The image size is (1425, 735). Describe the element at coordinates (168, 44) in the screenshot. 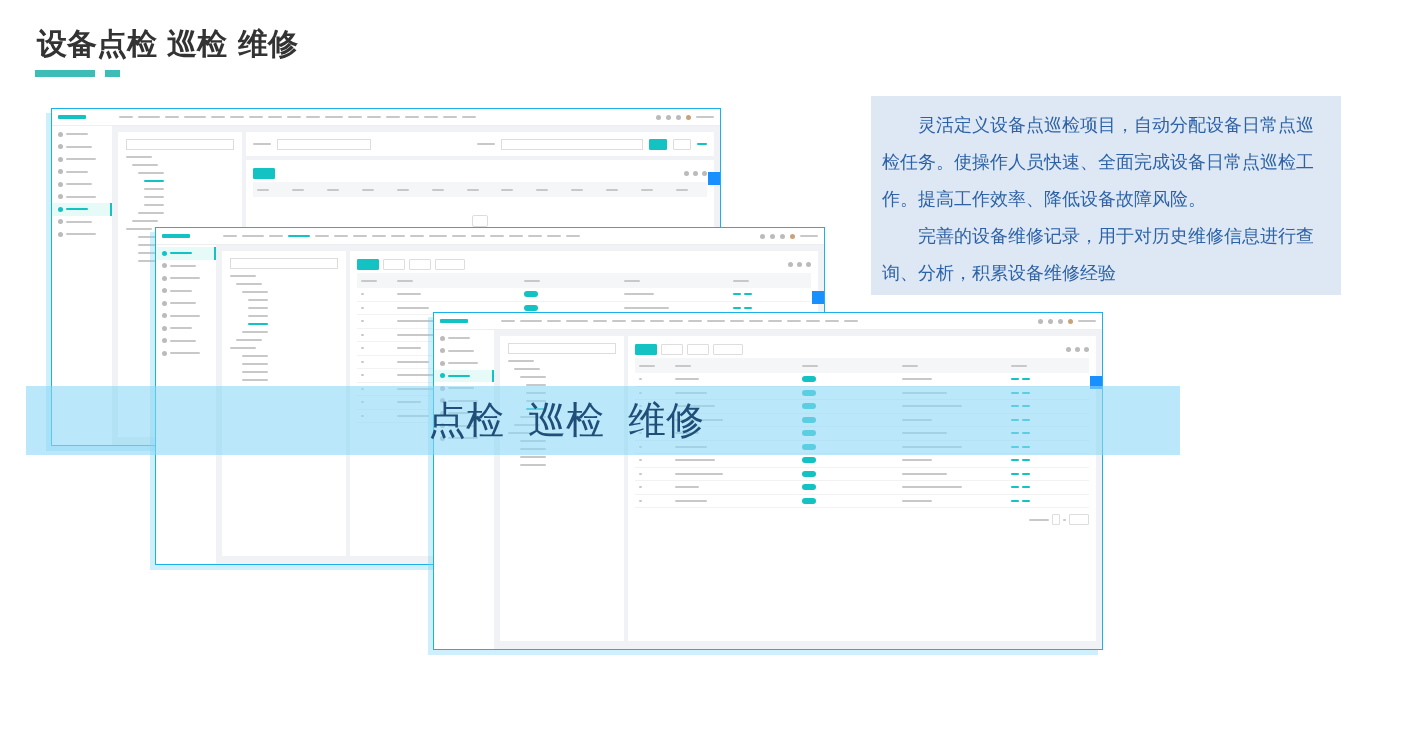

I see `page-title: 设备点检 巡检 维修` at that location.